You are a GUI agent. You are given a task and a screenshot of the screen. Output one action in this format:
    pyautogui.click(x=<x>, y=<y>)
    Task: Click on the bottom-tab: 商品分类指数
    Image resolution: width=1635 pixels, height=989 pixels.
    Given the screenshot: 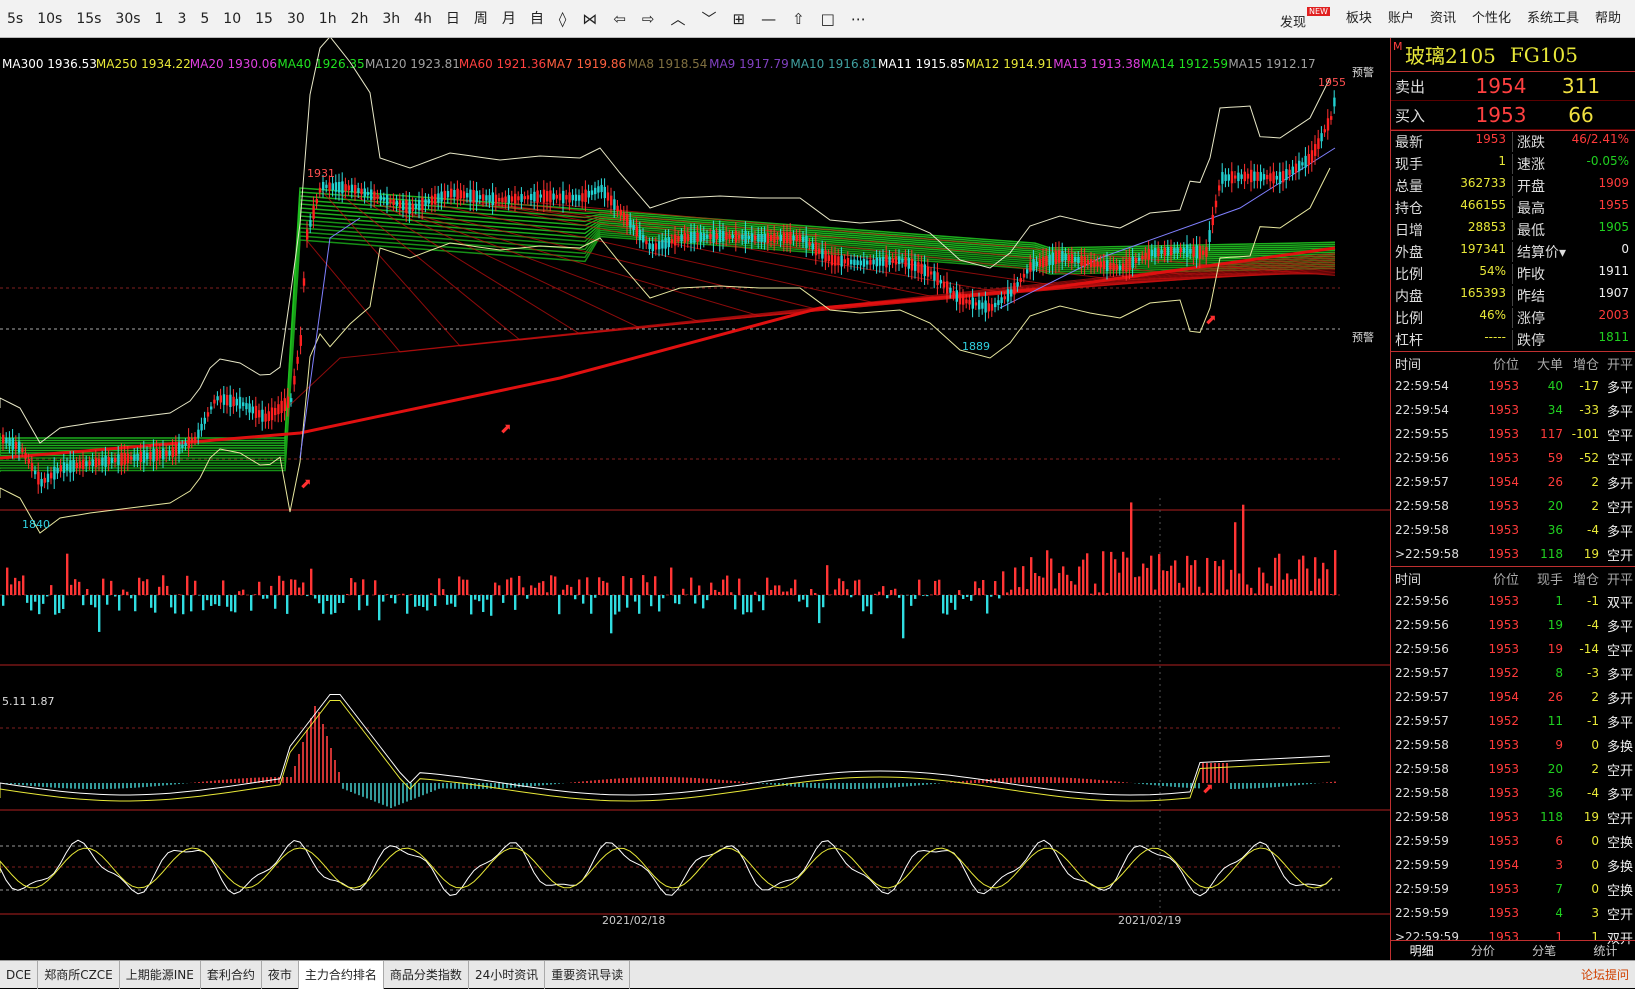 What is the action you would take?
    pyautogui.click(x=426, y=975)
    